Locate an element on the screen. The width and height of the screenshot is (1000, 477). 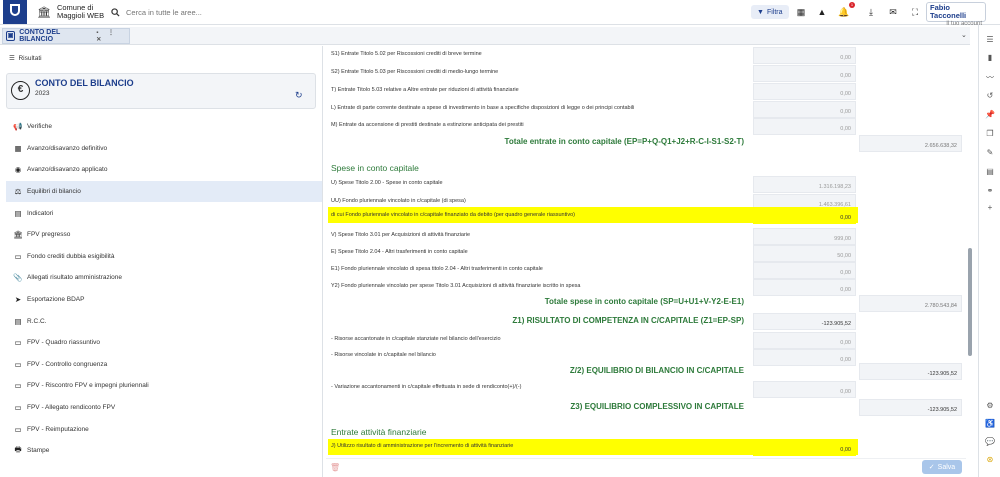
menu-icon: ☰ is located at coordinates (12, 58).